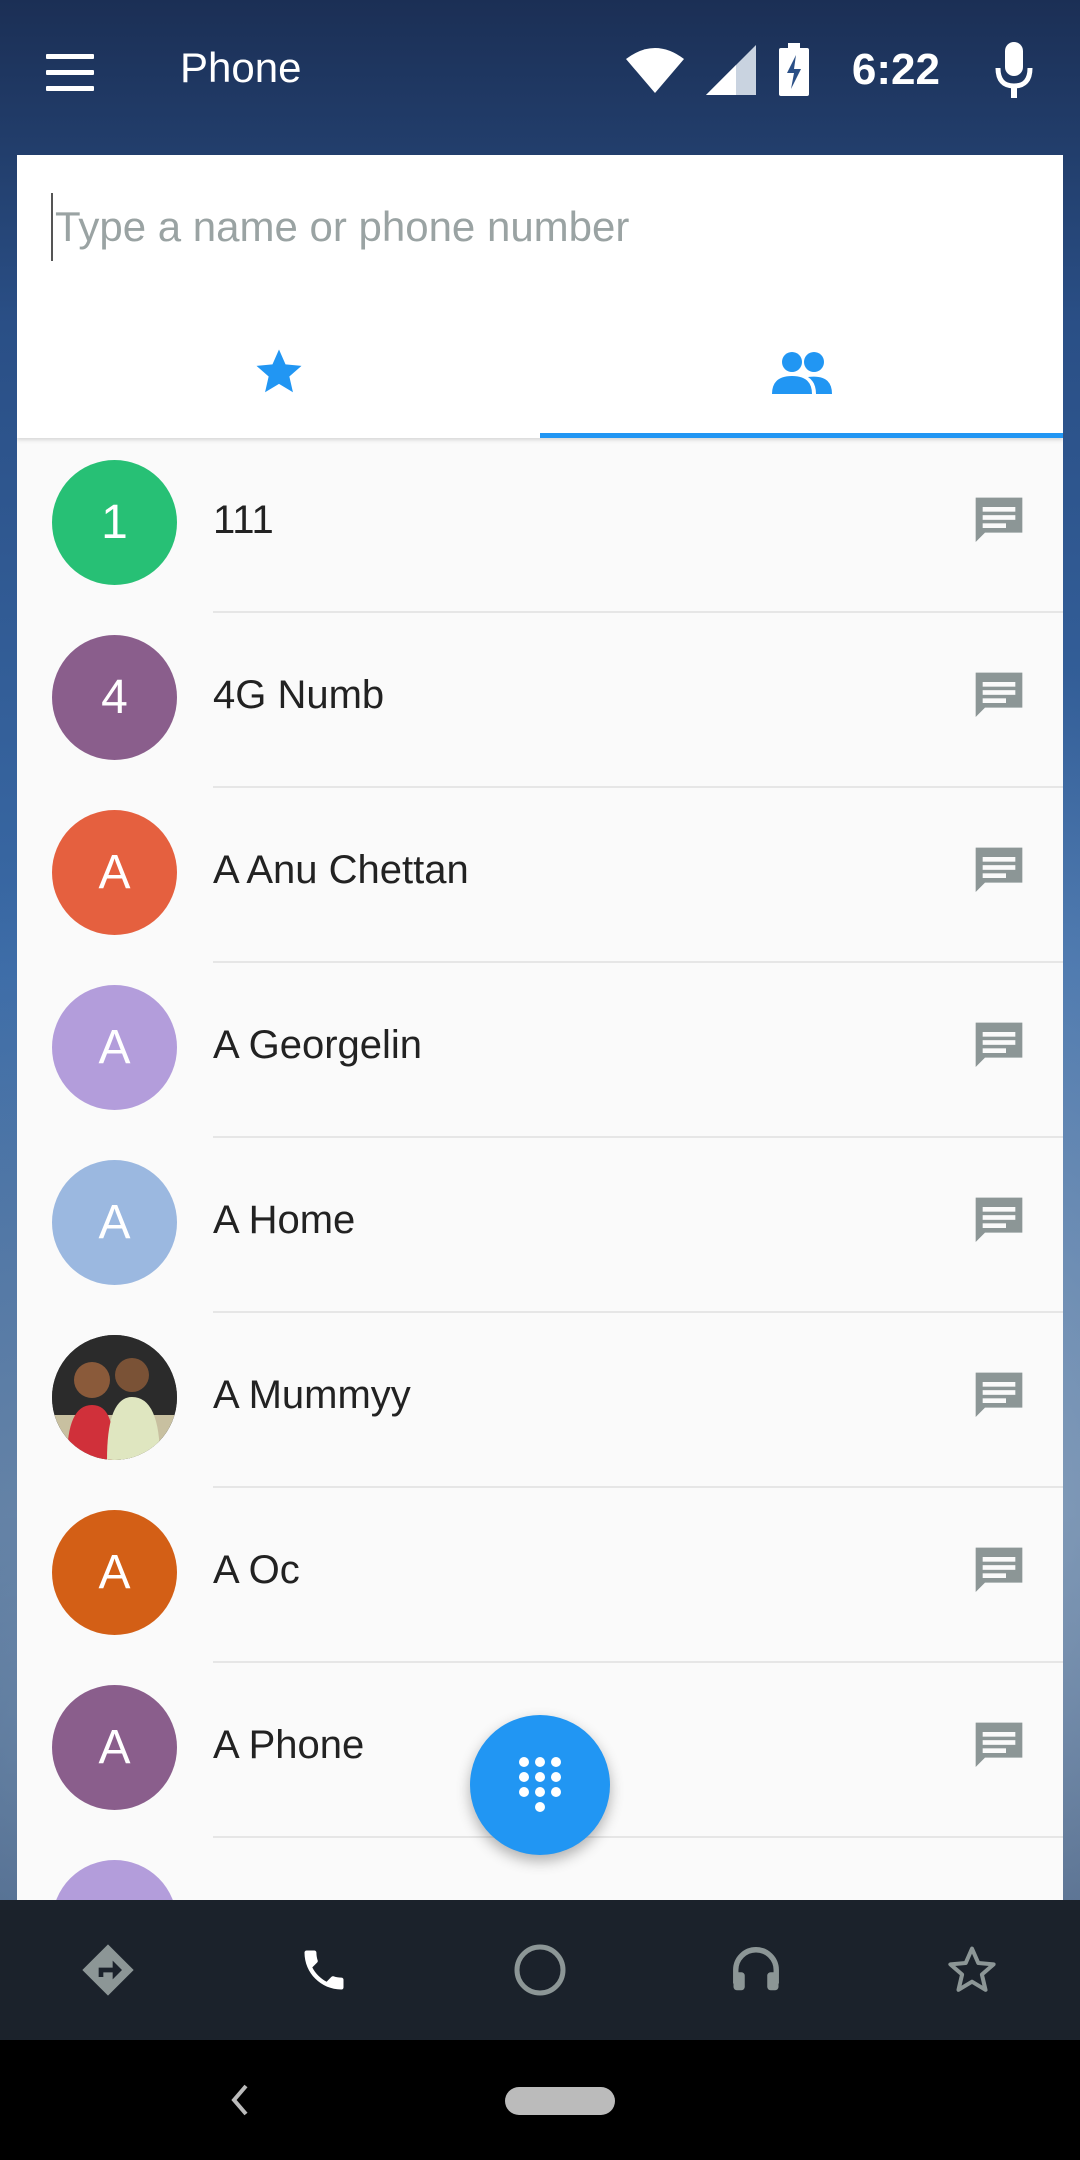 The height and width of the screenshot is (2160, 1080). I want to click on contact-row: A A Oc, so click(540, 1575).